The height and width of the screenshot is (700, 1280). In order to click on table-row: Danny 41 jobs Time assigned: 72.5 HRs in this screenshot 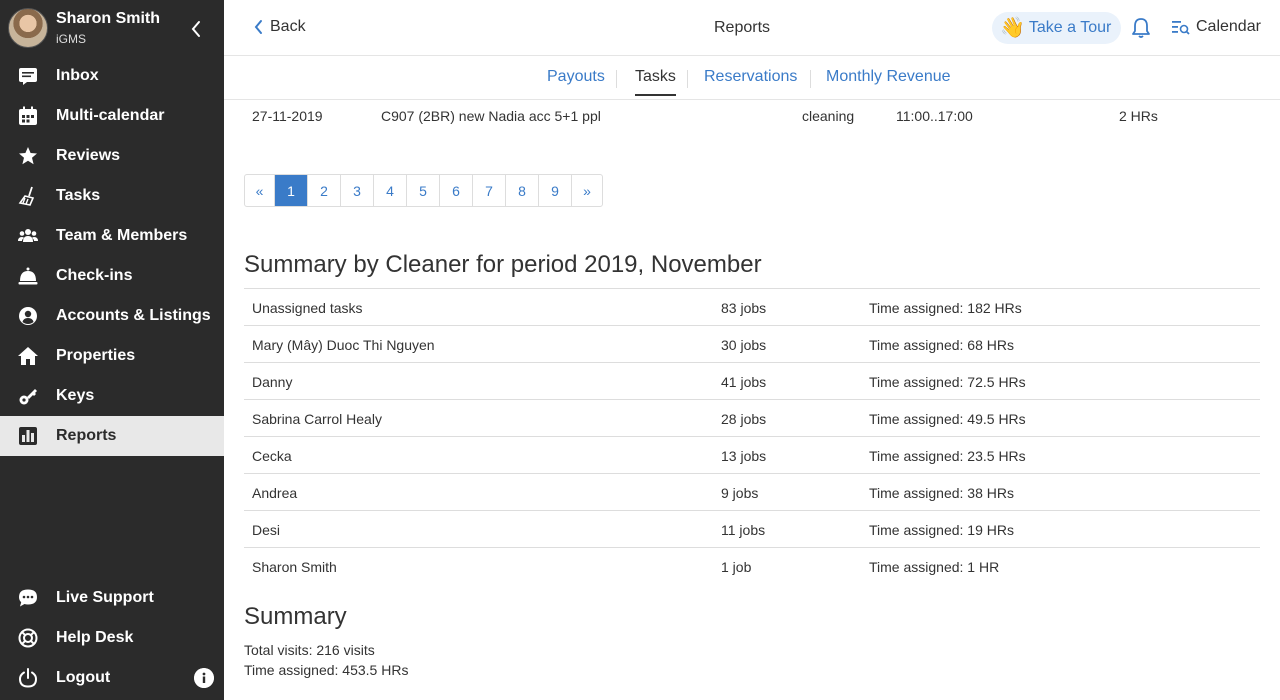, I will do `click(752, 381)`.